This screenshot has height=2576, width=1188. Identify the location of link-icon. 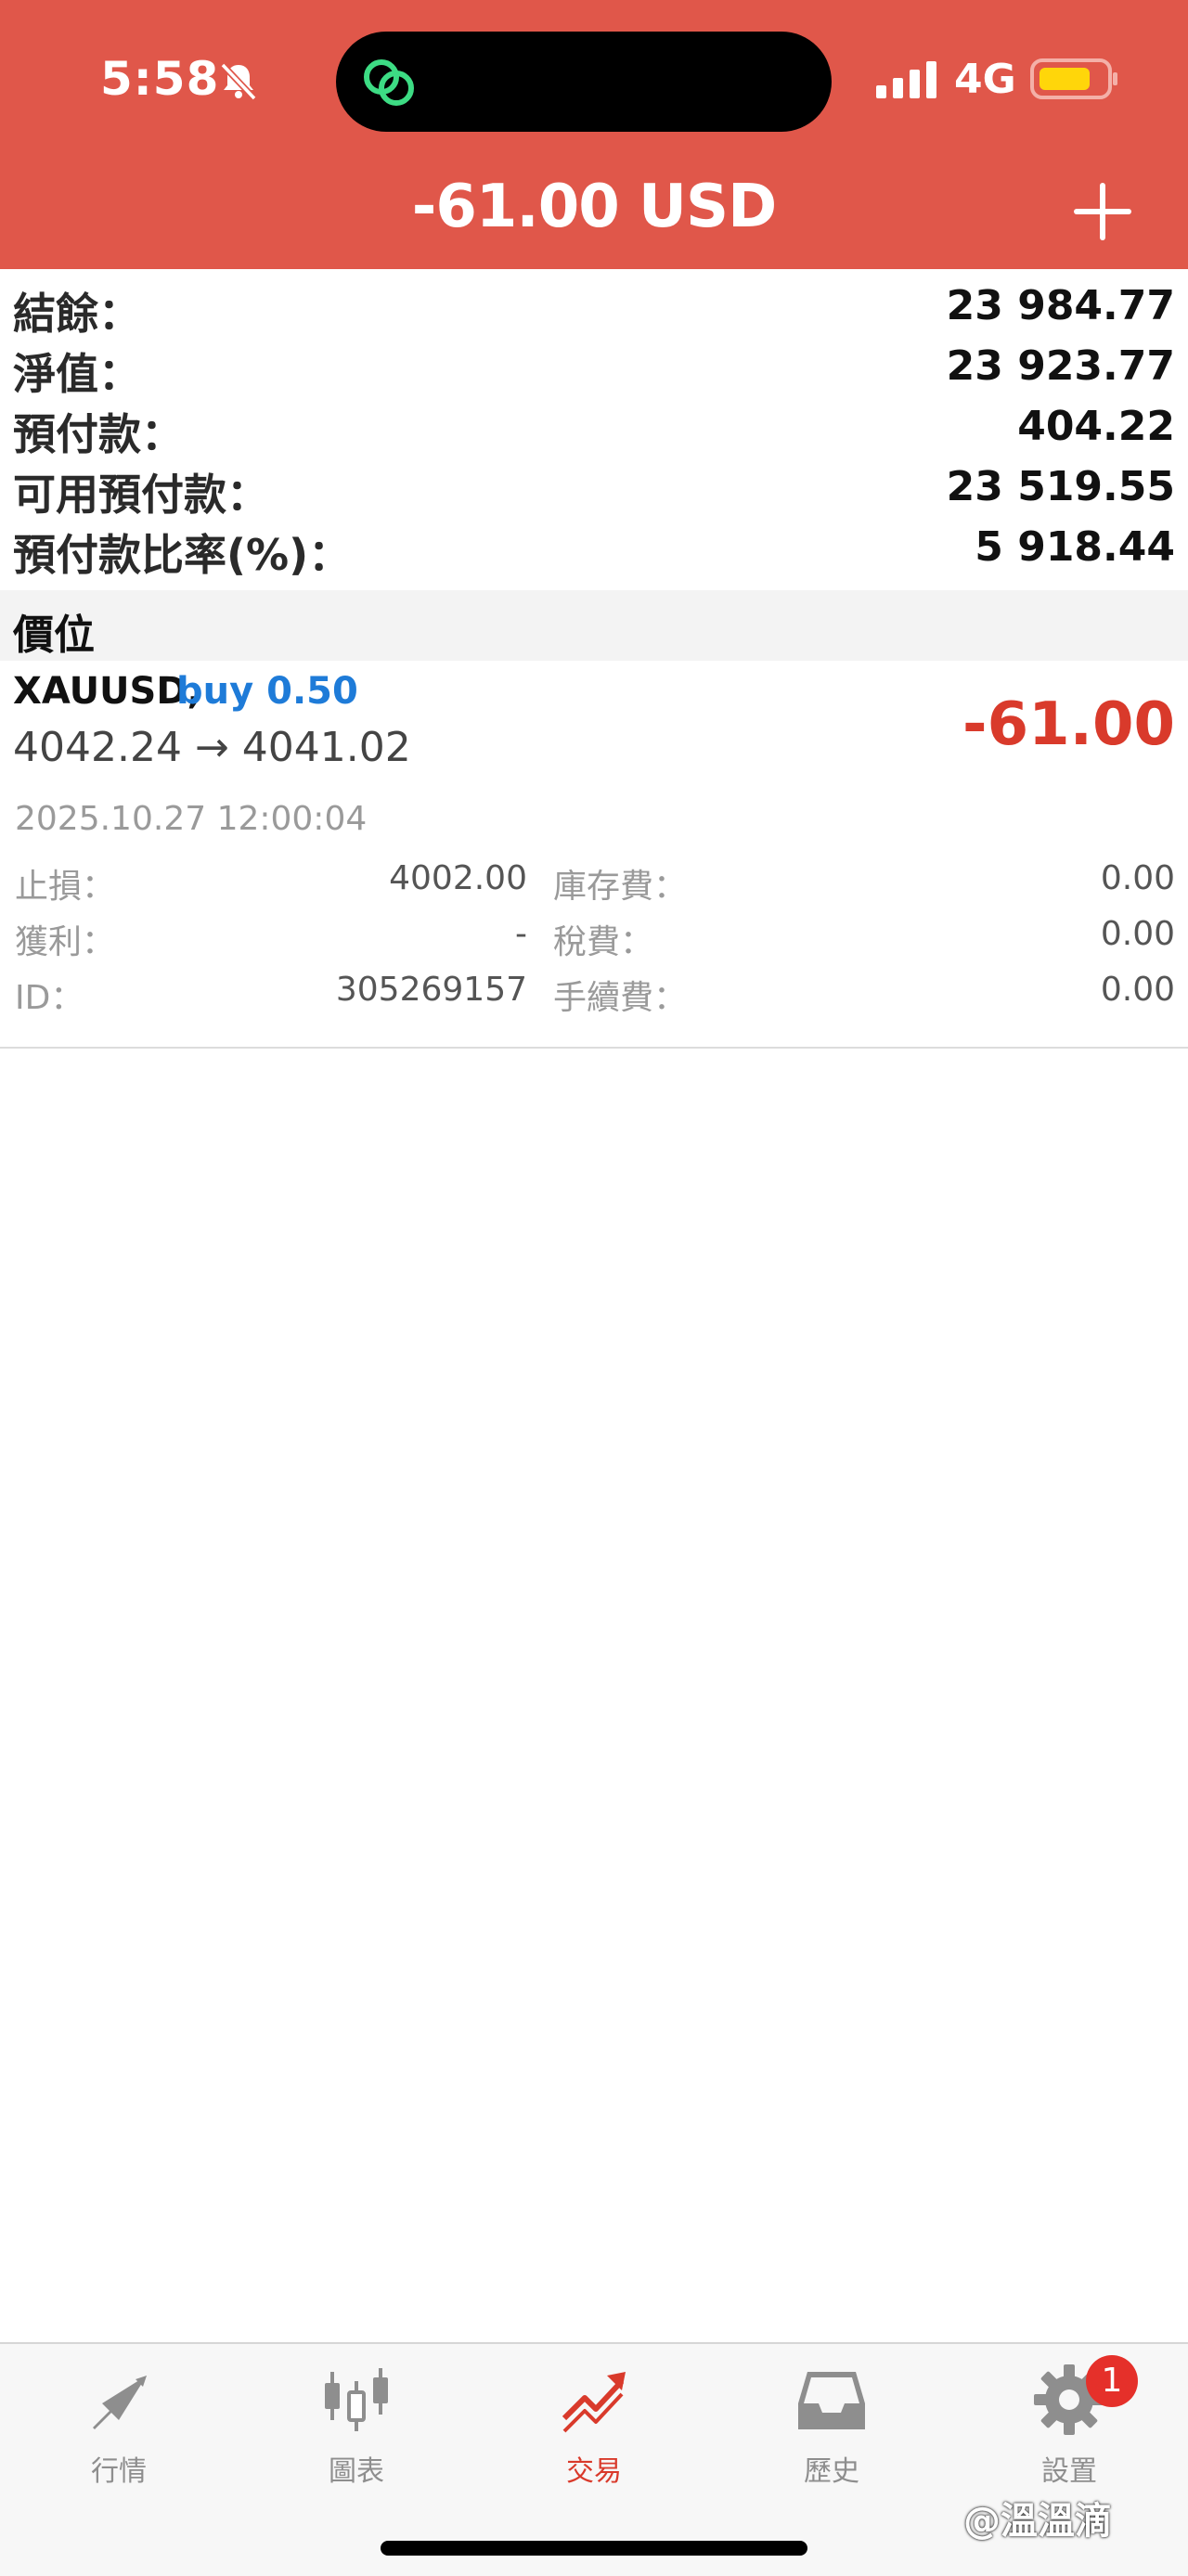
(389, 83).